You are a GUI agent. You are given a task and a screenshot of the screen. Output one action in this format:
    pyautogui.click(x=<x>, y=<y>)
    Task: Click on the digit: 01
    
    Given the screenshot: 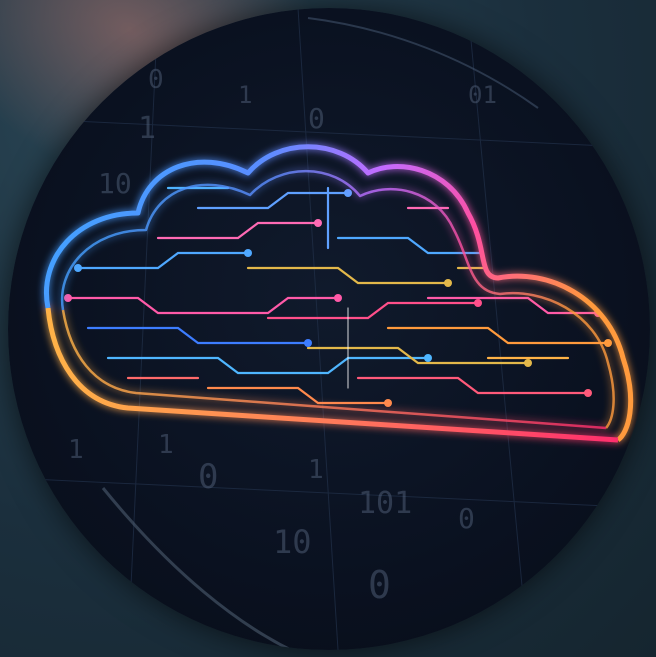 What is the action you would take?
    pyautogui.click(x=482, y=95)
    